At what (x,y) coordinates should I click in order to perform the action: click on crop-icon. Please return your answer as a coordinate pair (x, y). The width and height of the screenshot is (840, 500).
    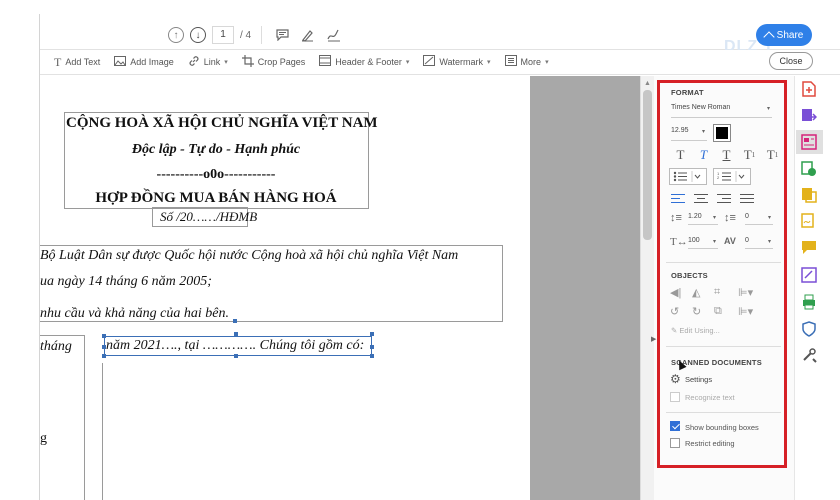
    Looking at the image, I should click on (247, 62).